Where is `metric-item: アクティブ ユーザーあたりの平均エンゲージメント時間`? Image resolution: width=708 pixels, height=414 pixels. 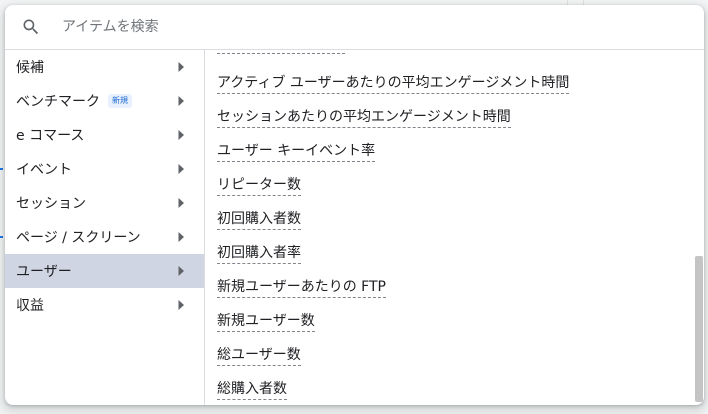 metric-item: アクティブ ユーザーあたりの平均エンゲージメント時間 is located at coordinates (393, 84).